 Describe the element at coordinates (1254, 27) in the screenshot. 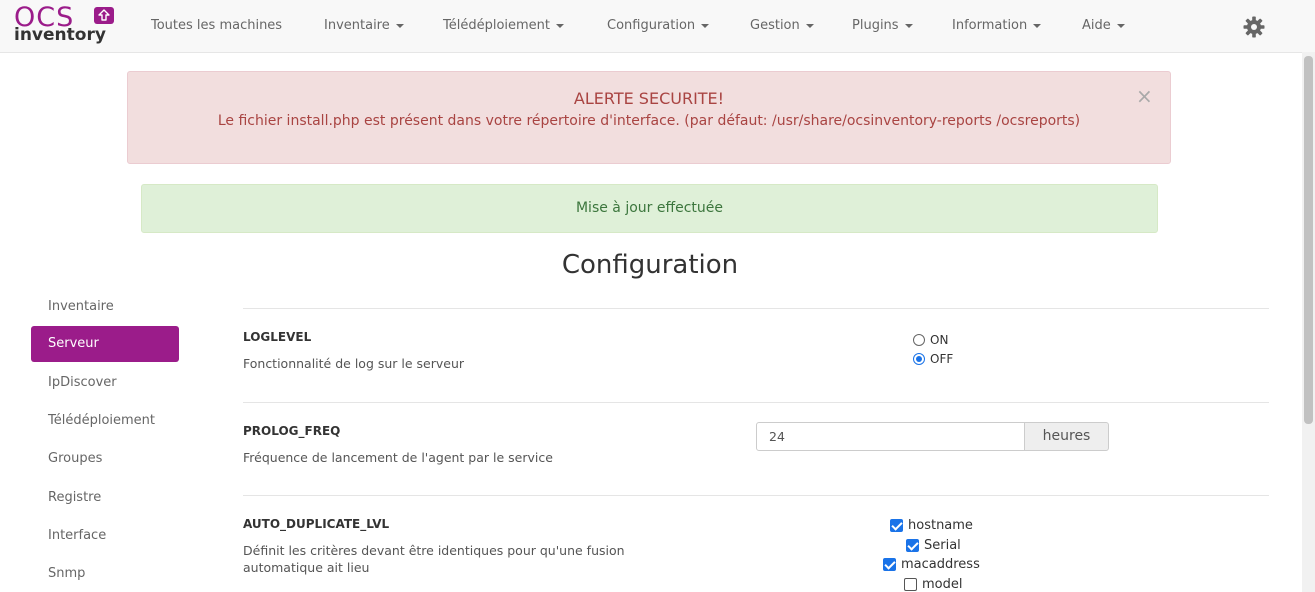

I see `gear-icon` at that location.